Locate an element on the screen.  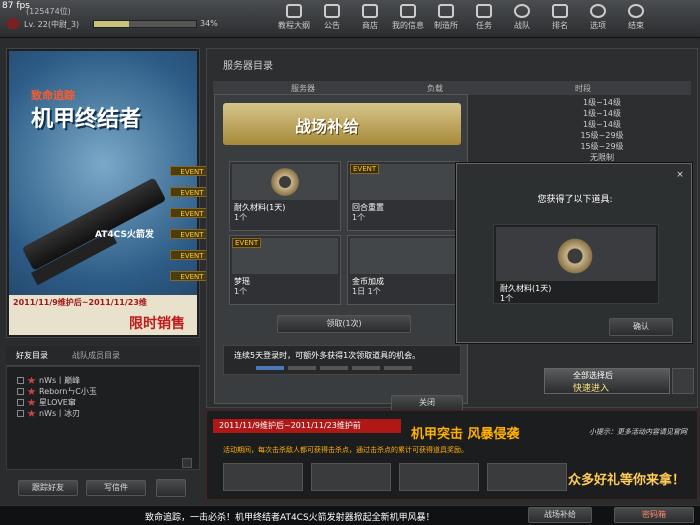
server-title: 服务器目录 is located at coordinates (248, 66).